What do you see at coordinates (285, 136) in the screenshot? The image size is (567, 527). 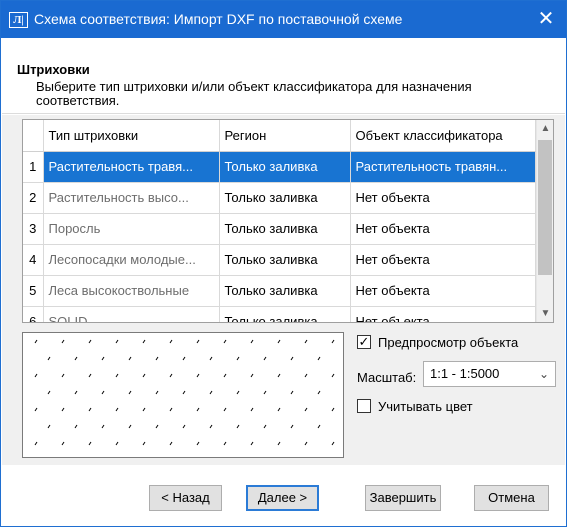 I see `column-header-region: Регион` at bounding box center [285, 136].